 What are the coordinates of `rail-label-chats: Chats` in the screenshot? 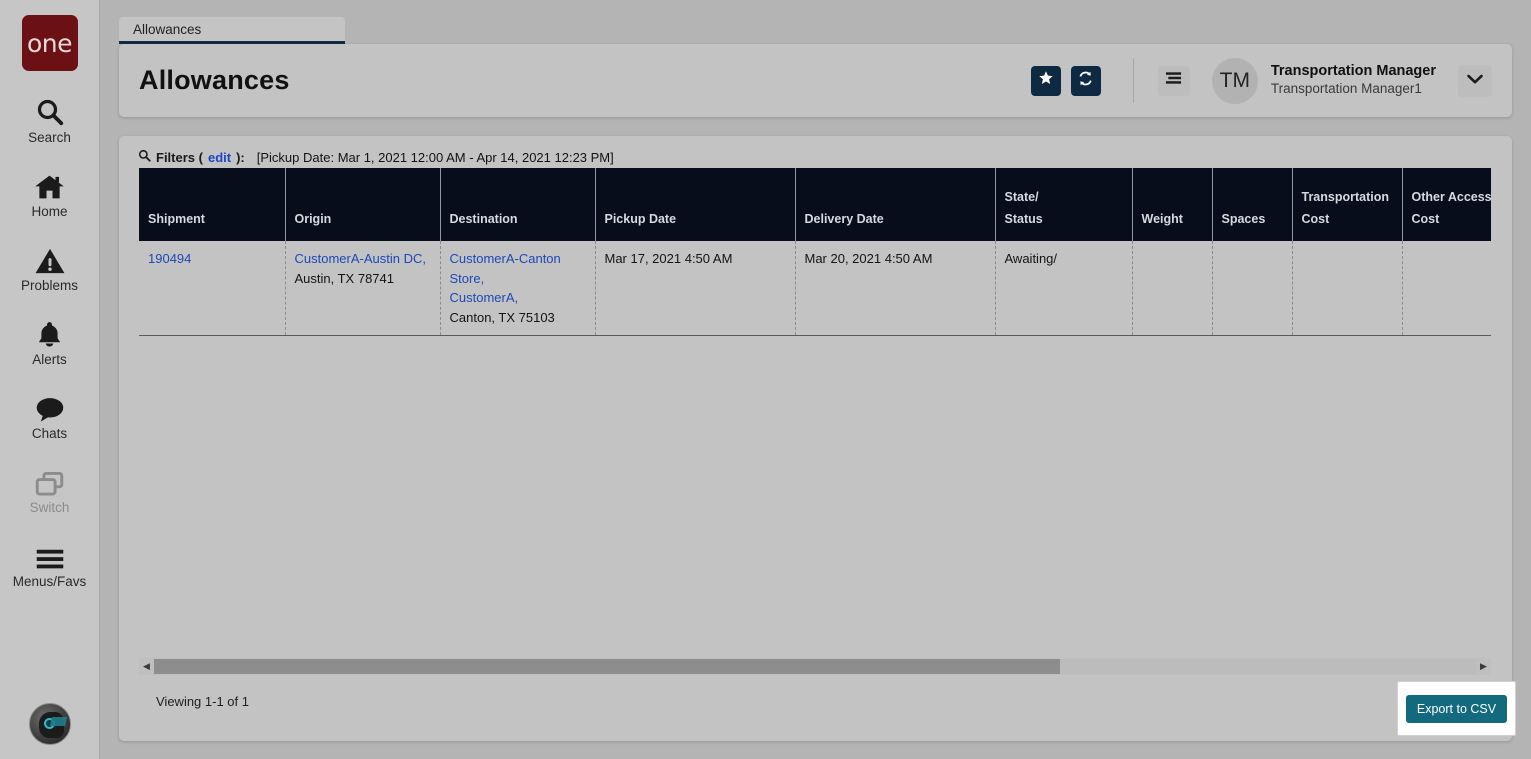 It's located at (49, 433).